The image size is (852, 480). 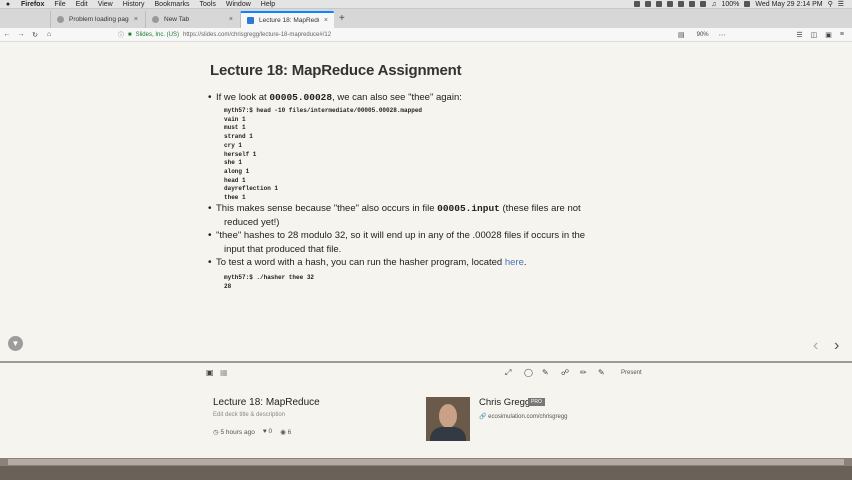 What do you see at coordinates (237, 432) in the screenshot?
I see `deck-time: 5 hours ago` at bounding box center [237, 432].